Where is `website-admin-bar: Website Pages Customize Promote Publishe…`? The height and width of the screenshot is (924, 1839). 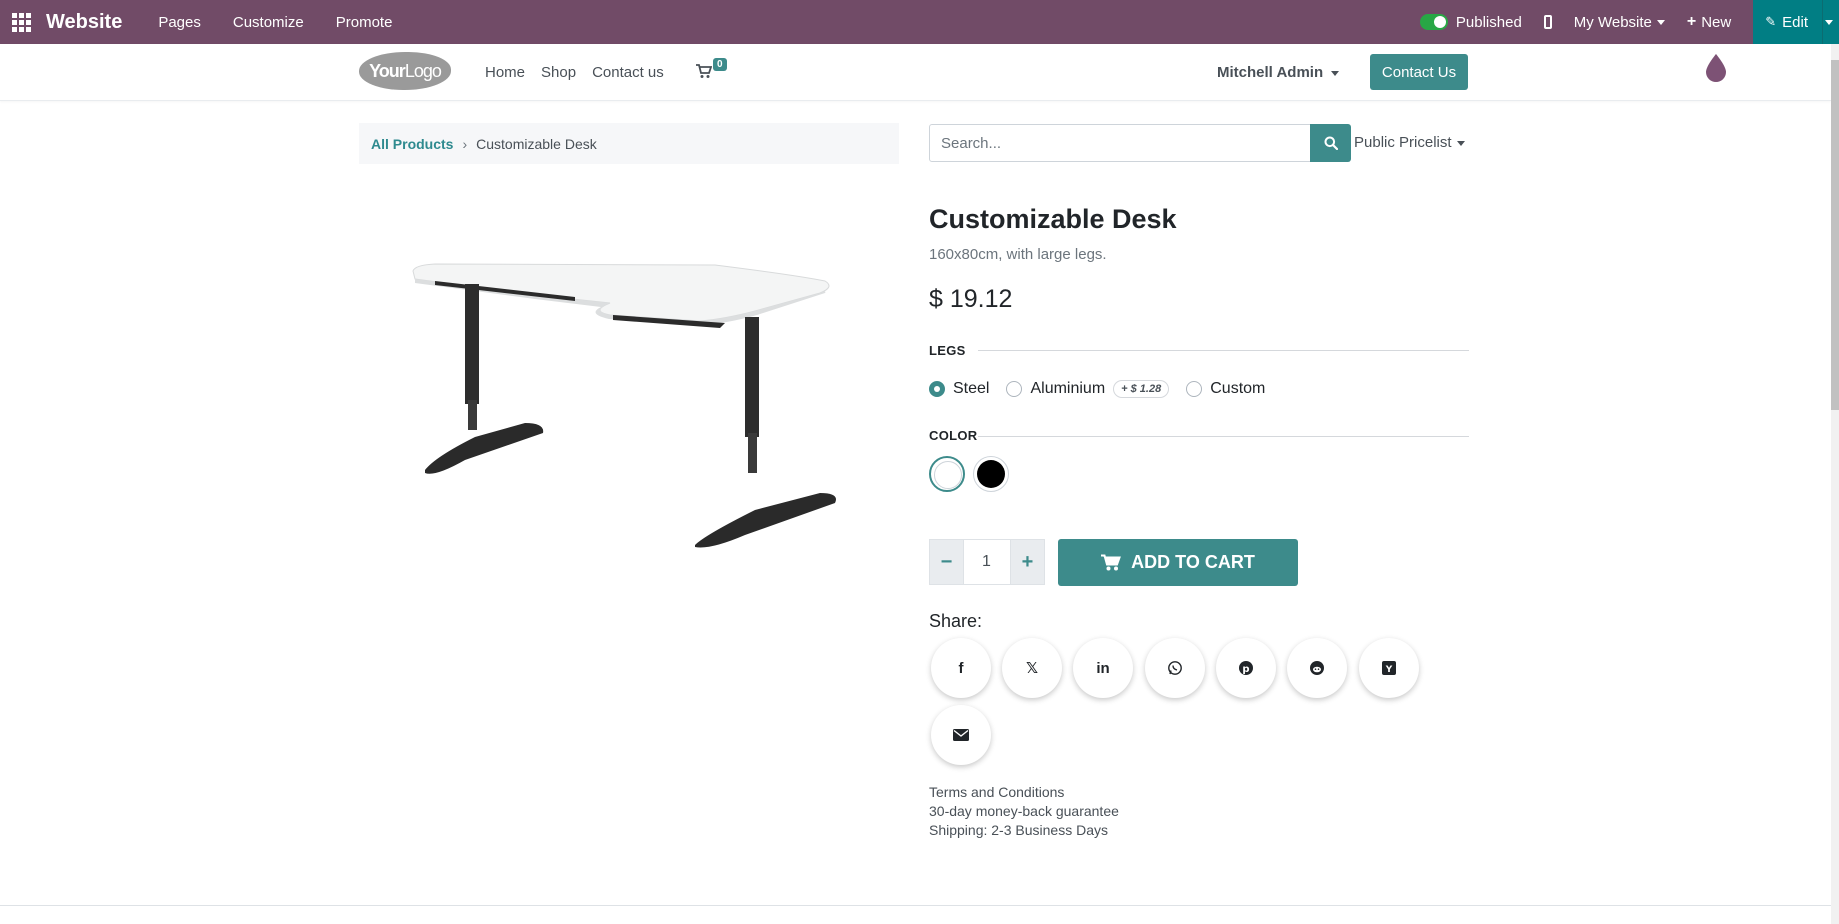 website-admin-bar: Website Pages Customize Promote Publishe… is located at coordinates (919, 22).